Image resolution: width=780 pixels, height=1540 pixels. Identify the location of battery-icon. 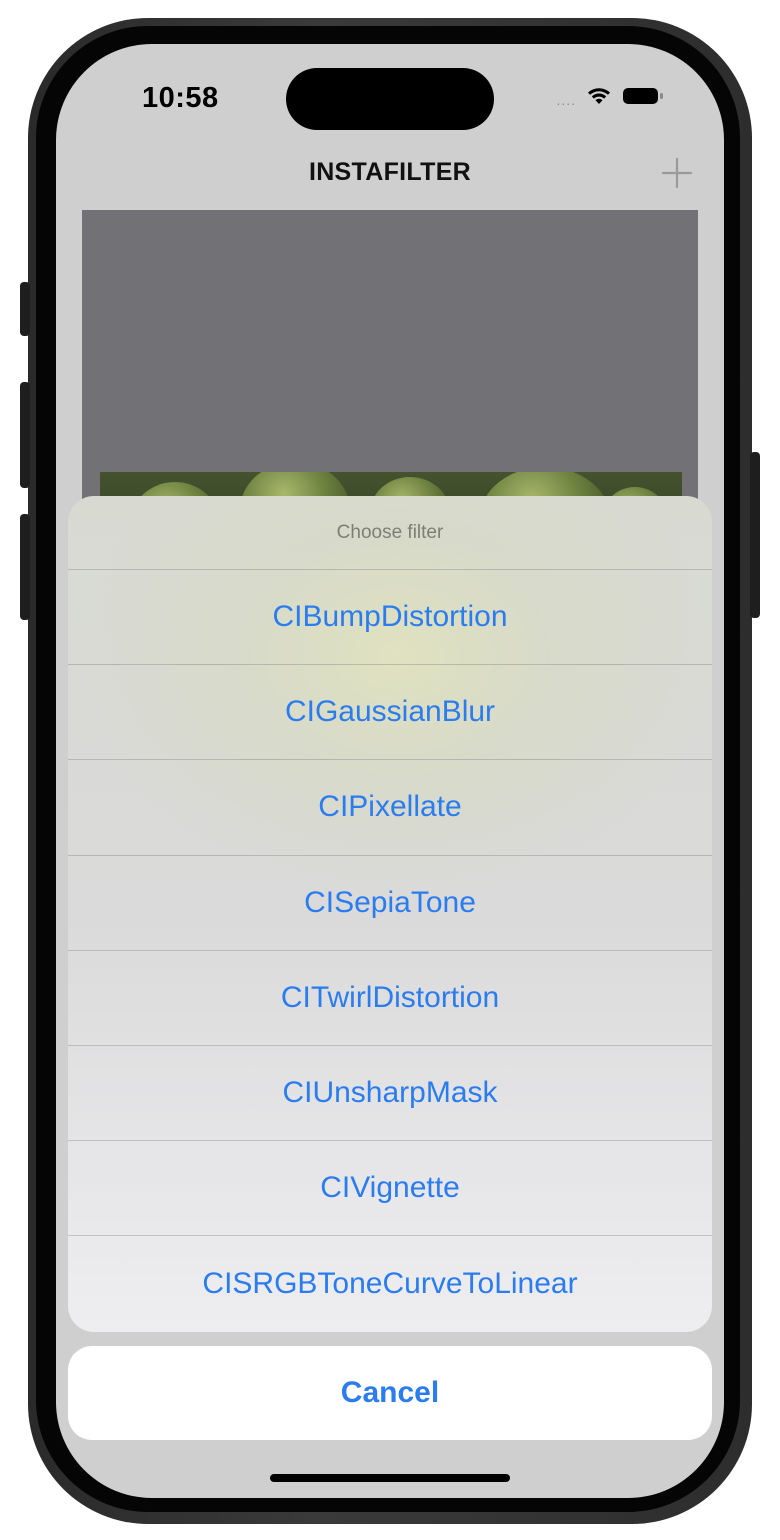
(643, 96).